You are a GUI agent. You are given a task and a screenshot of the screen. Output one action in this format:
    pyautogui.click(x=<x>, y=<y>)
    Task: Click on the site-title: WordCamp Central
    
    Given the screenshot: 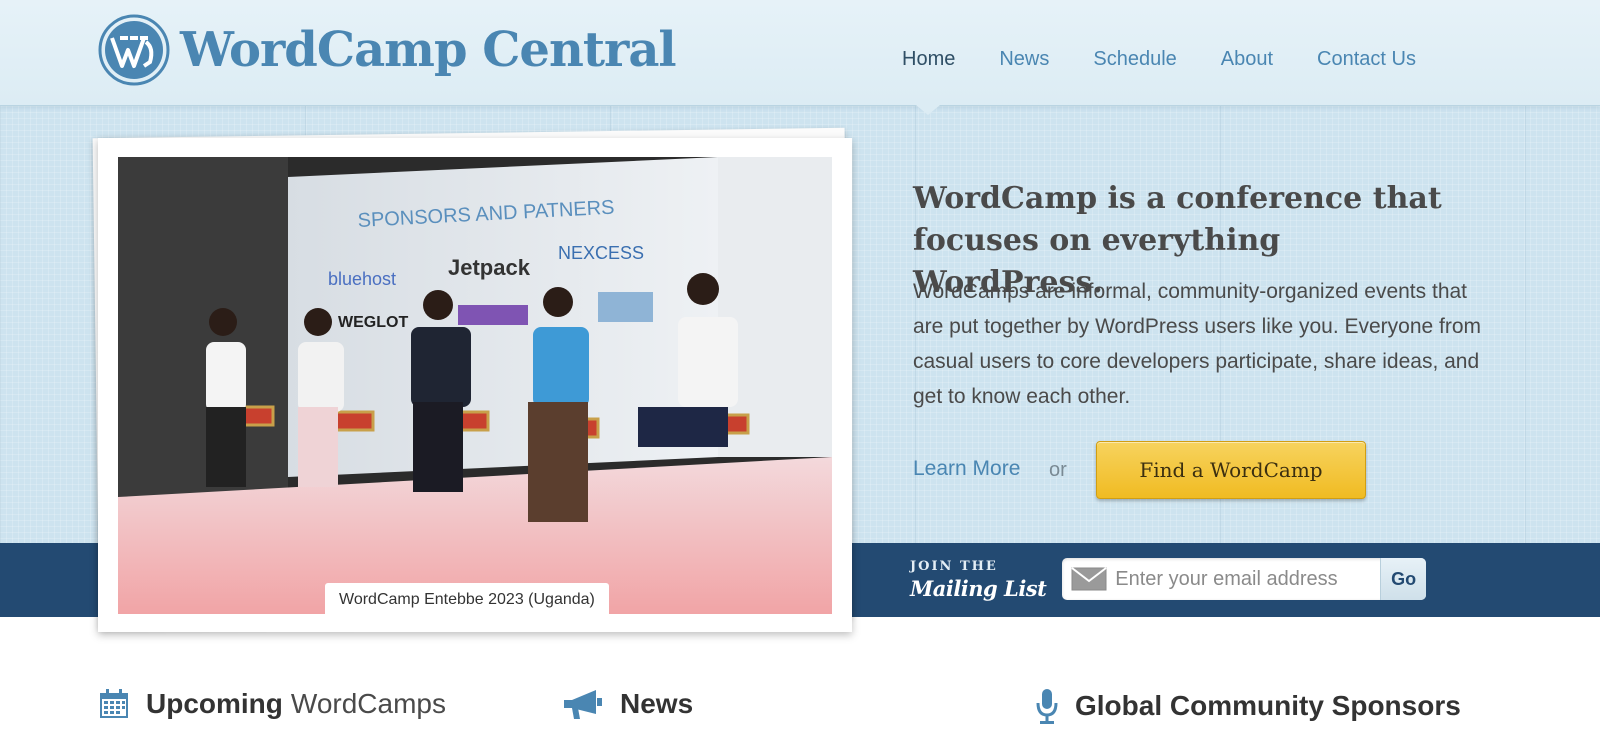 What is the action you would take?
    pyautogui.click(x=428, y=50)
    